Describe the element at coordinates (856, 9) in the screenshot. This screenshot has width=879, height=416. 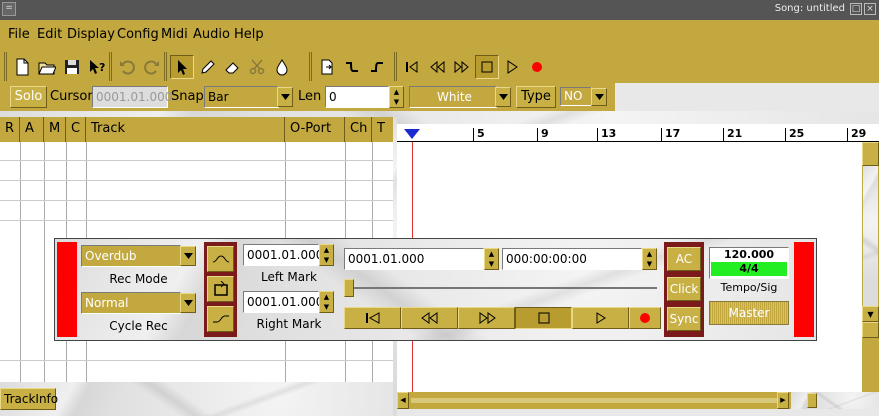
I see `maximize-button: □` at that location.